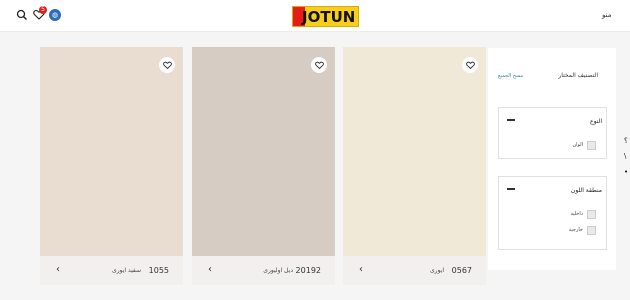 Image resolution: width=630 pixels, height=300 pixels. Describe the element at coordinates (436, 270) in the screenshot. I see `color-name: ایوری` at that location.